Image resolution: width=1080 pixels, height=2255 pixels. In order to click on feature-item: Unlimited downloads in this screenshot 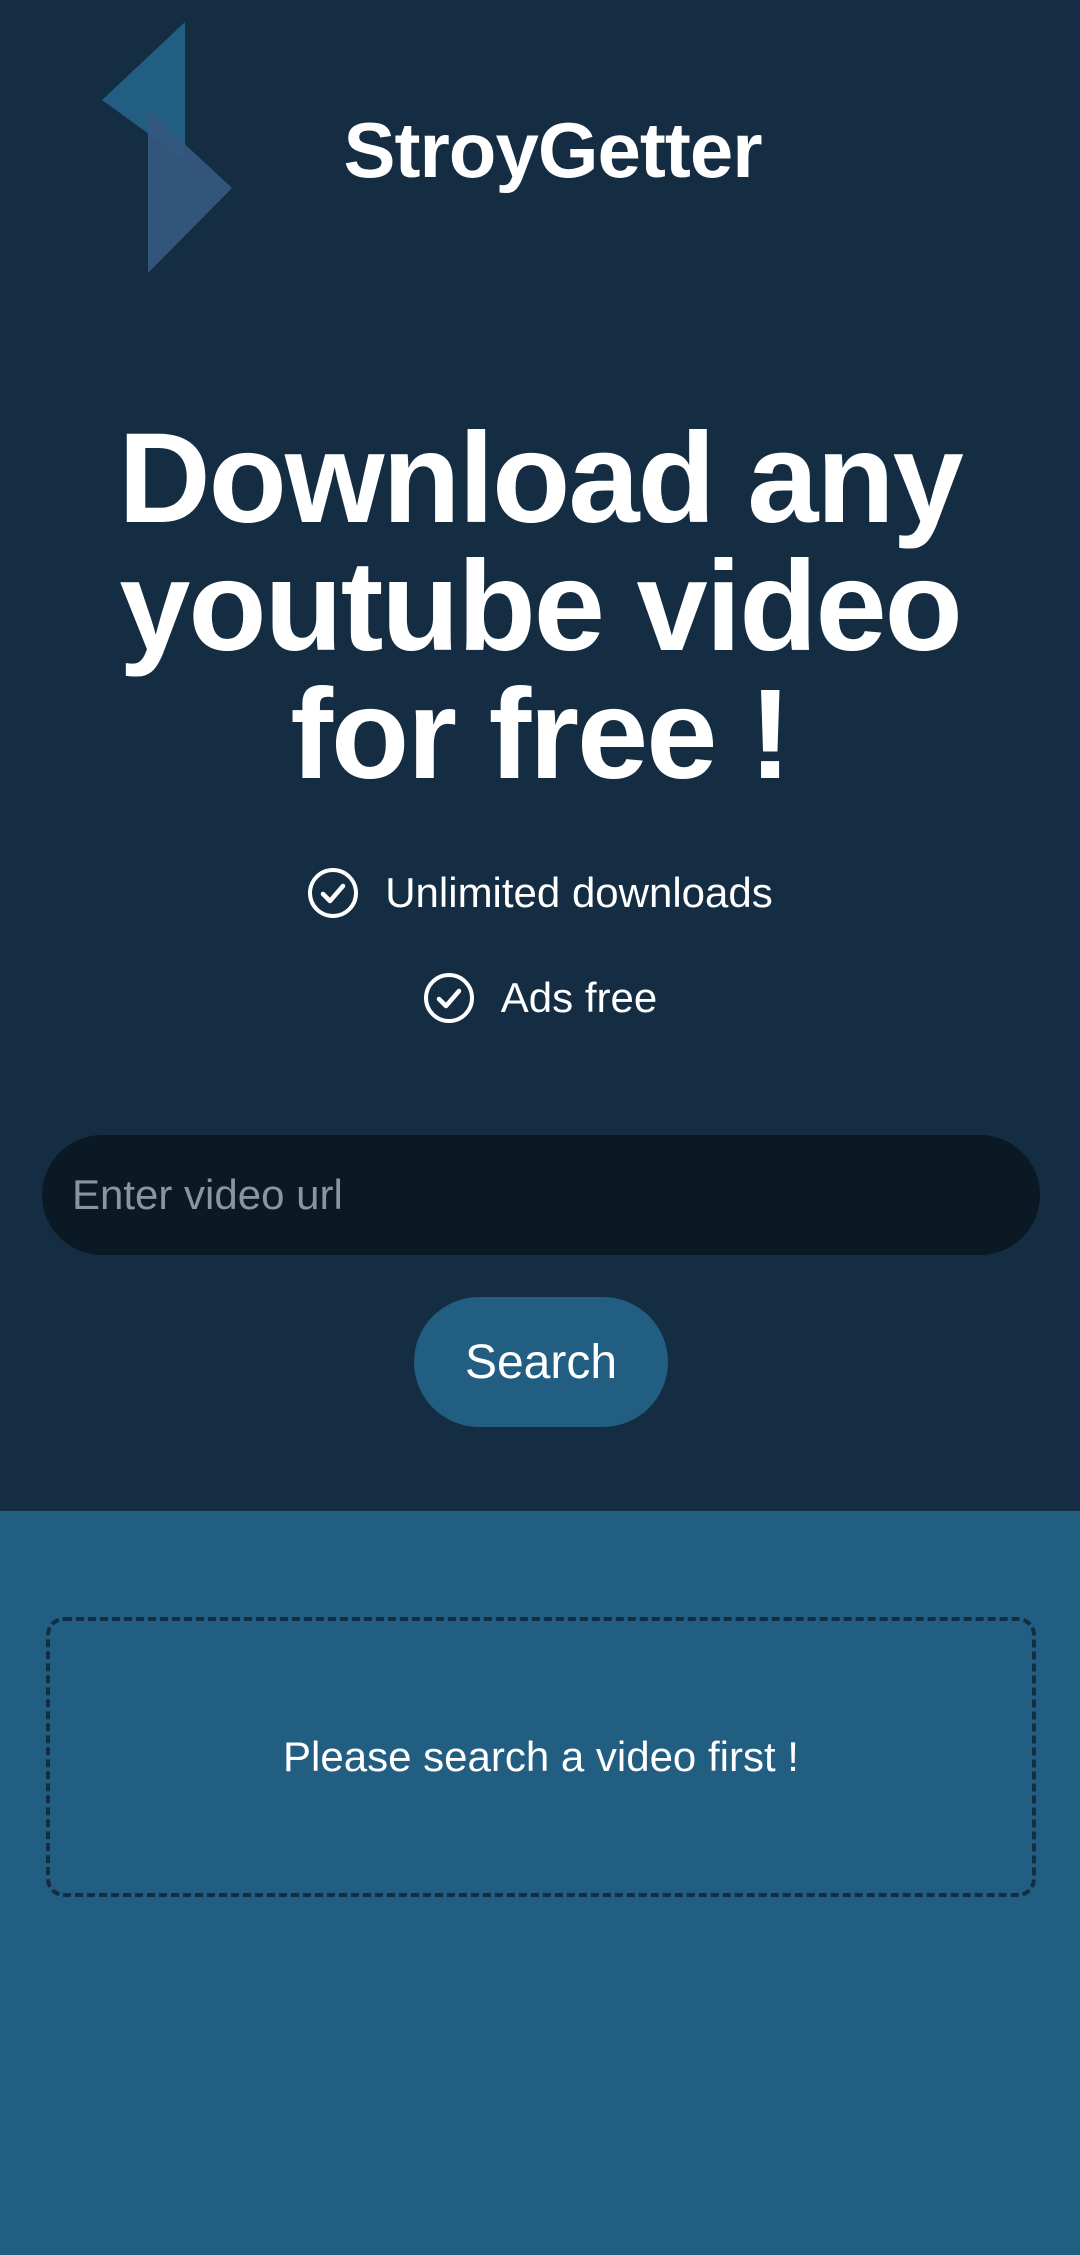, I will do `click(540, 893)`.